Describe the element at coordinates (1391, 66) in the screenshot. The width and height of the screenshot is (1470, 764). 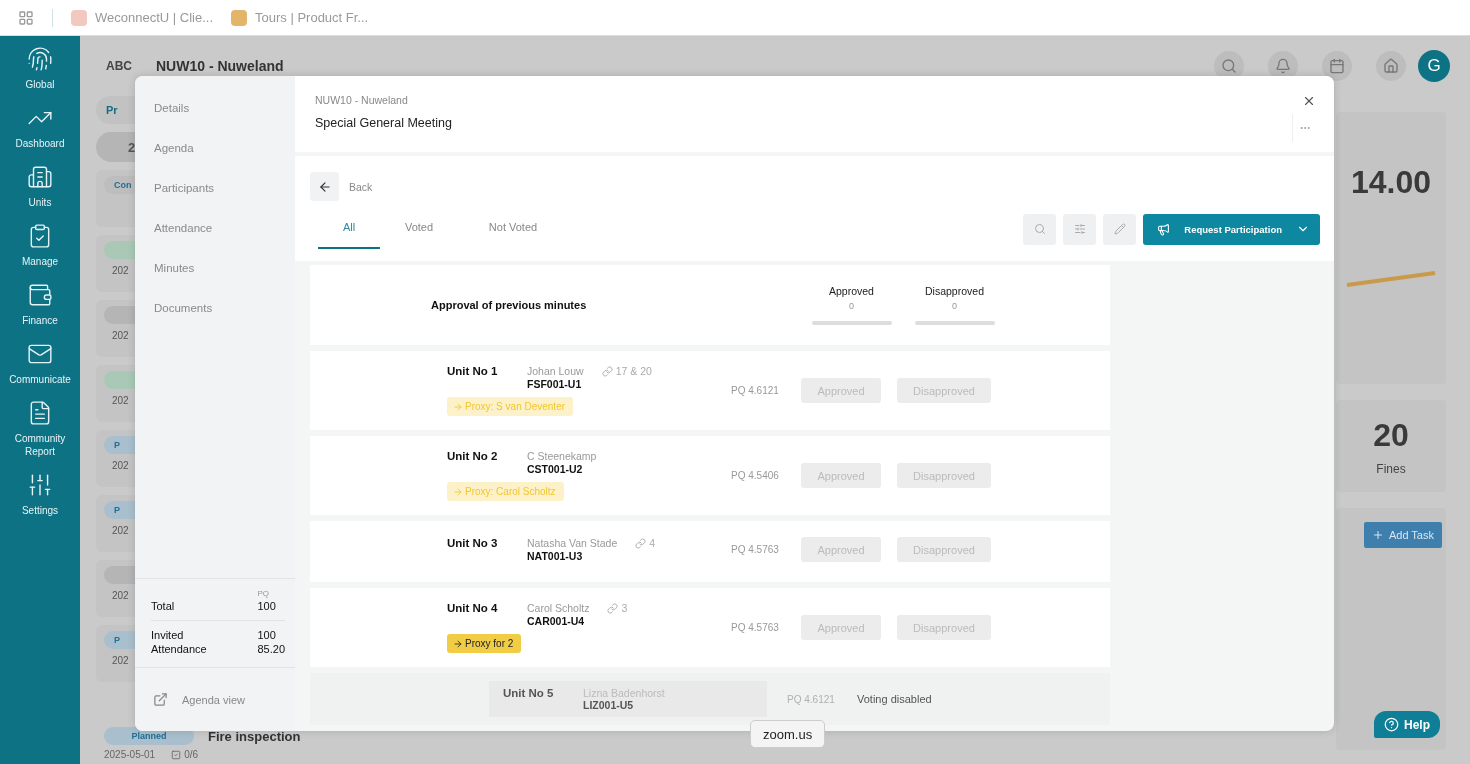
I see `home-icon` at that location.